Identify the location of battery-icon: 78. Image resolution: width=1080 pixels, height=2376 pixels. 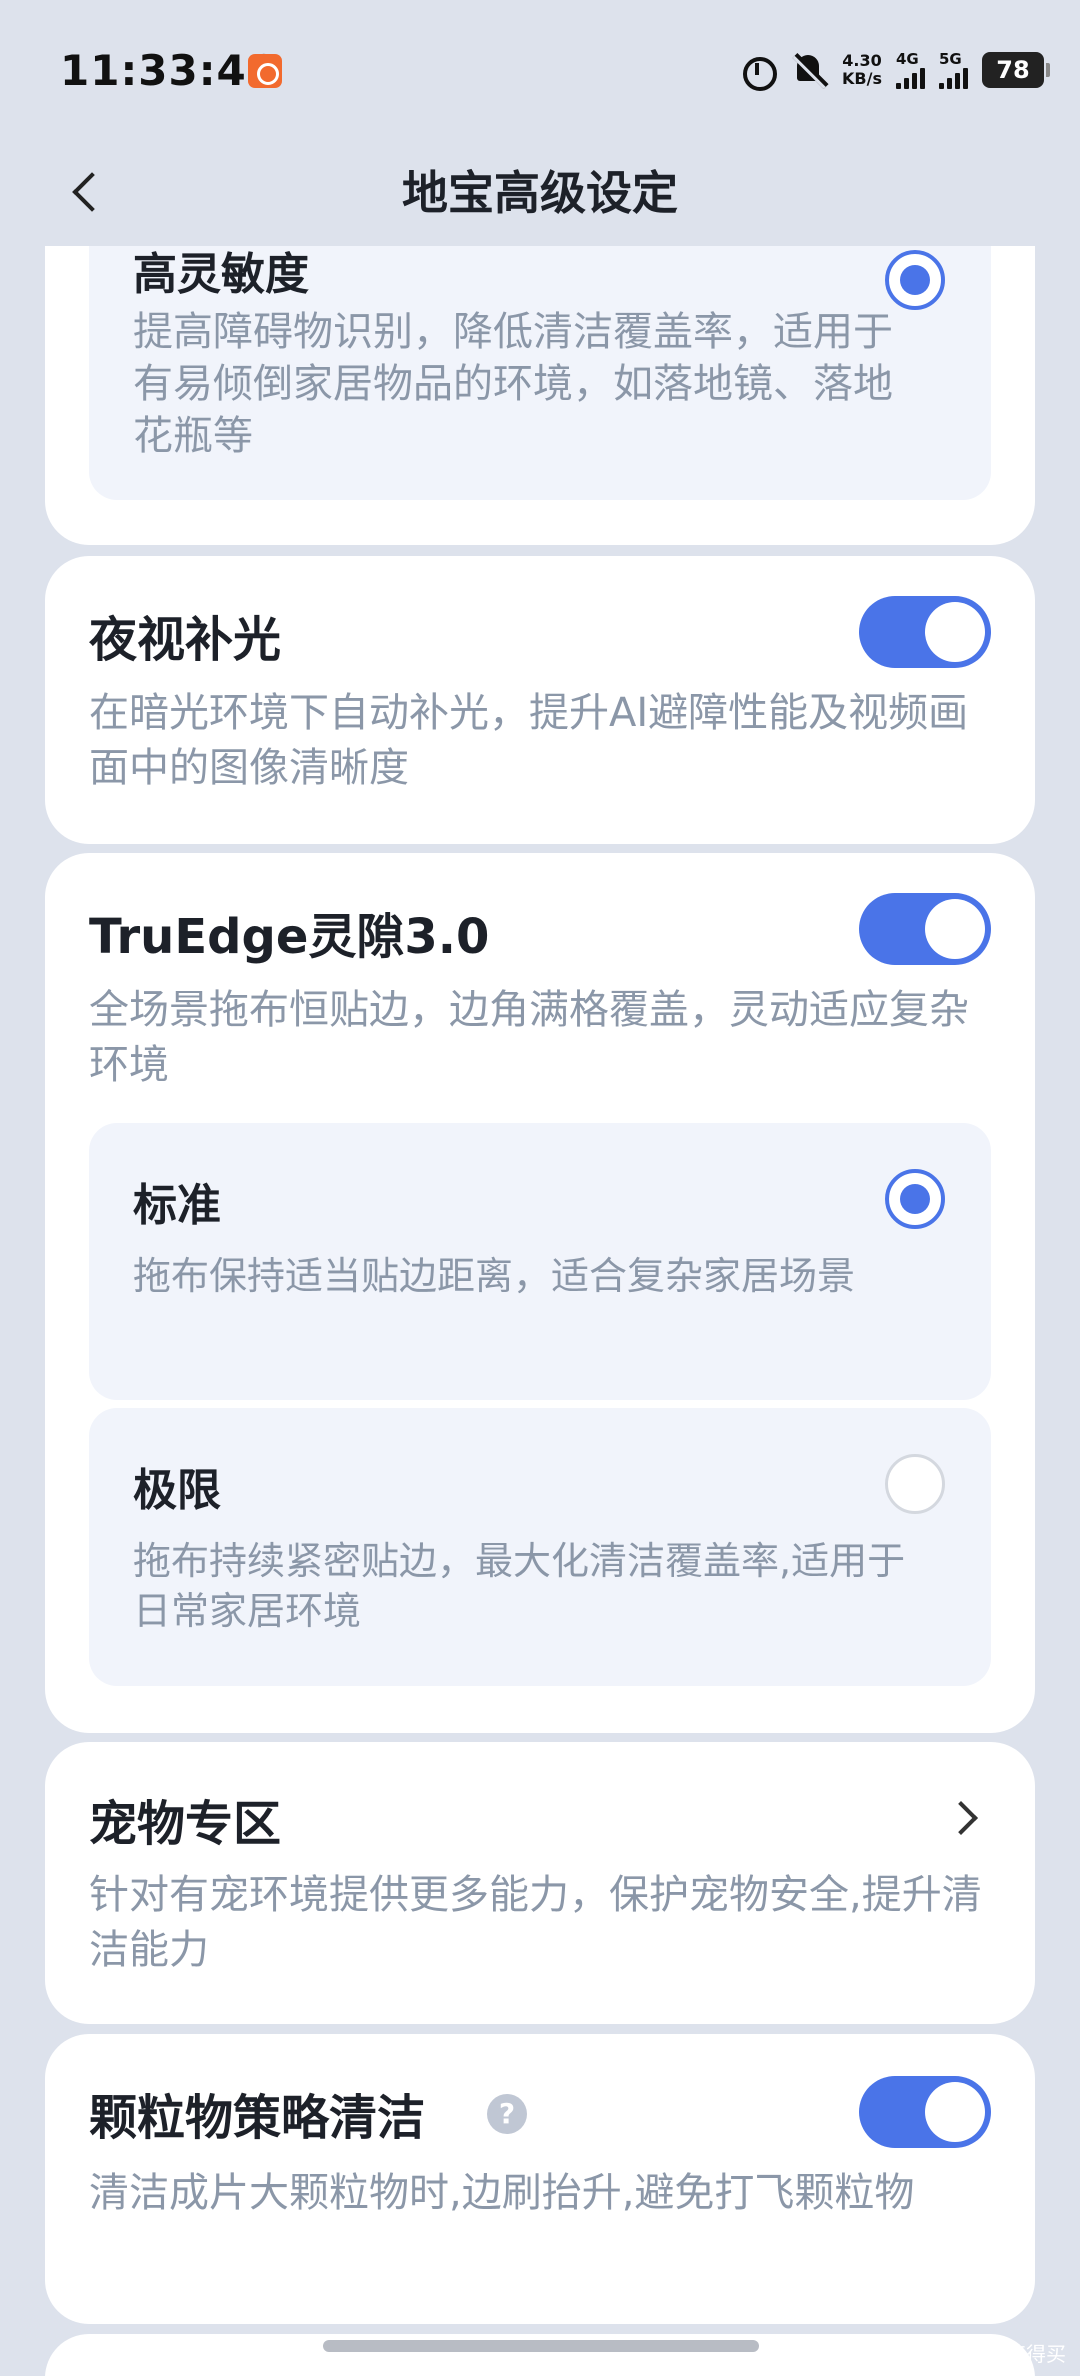
(1016, 70).